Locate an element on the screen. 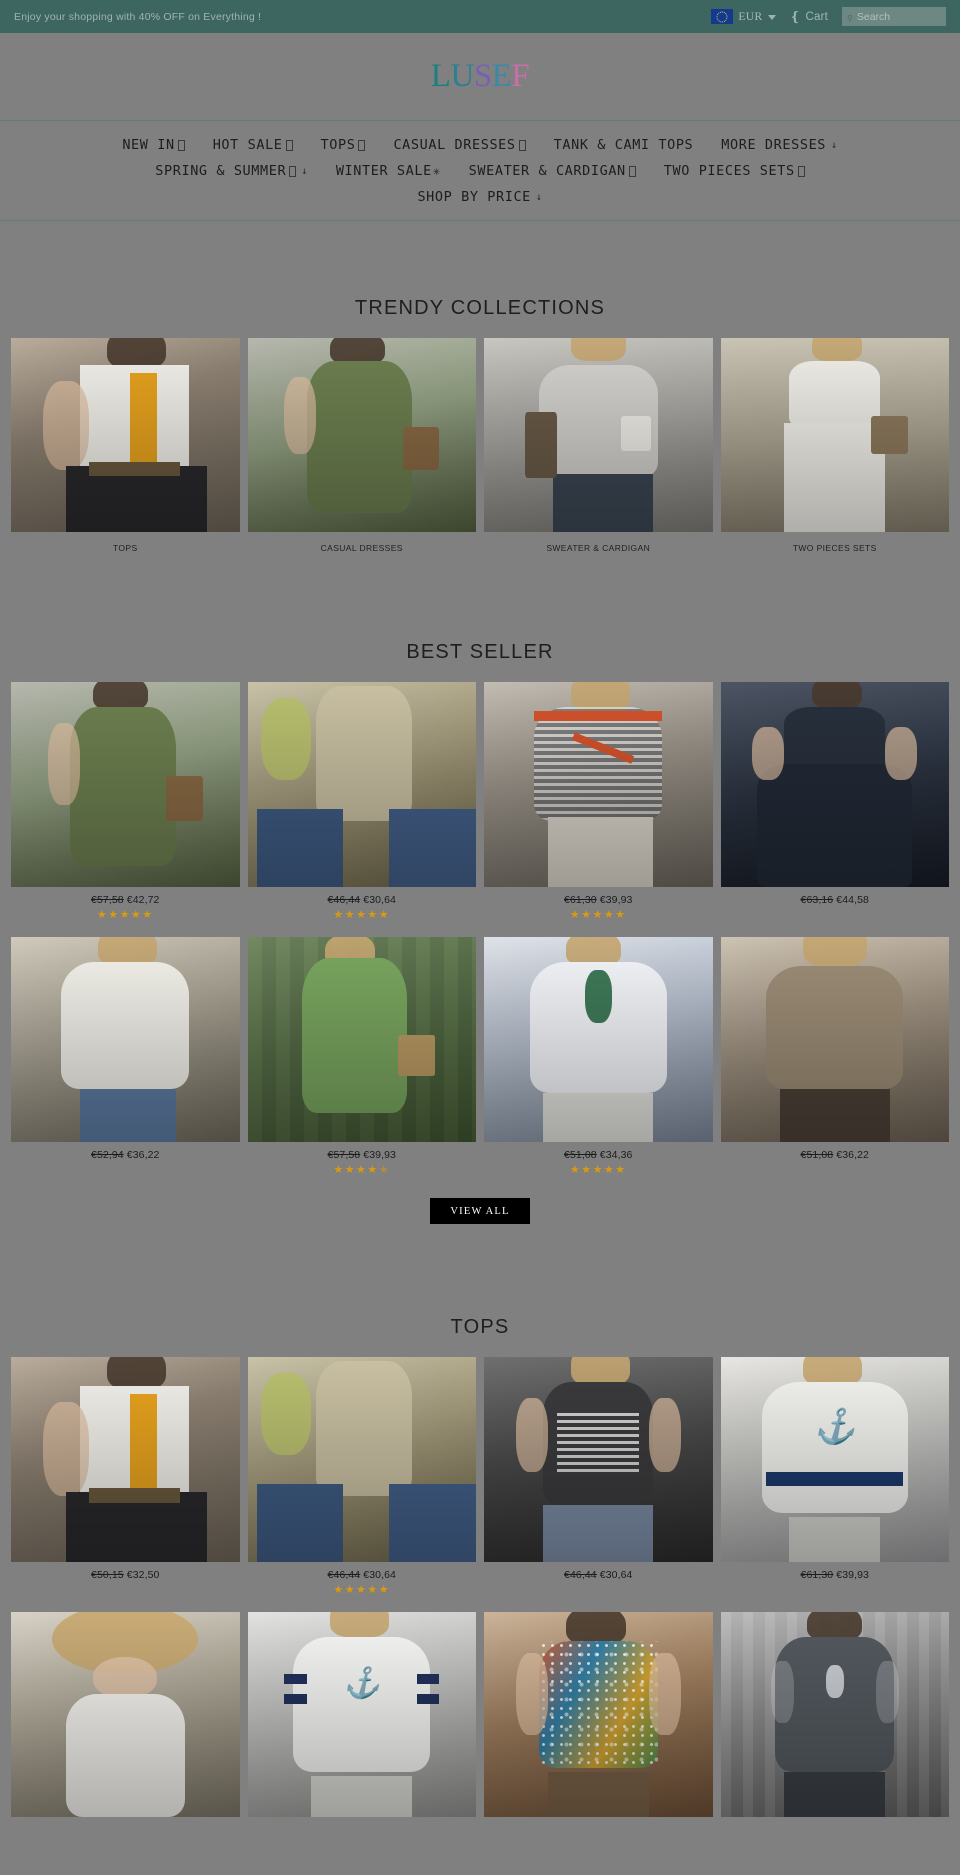 This screenshot has width=960, height=1875. nav-item-shop-by-price: SHOP BY PRICE ↓ is located at coordinates (479, 197).